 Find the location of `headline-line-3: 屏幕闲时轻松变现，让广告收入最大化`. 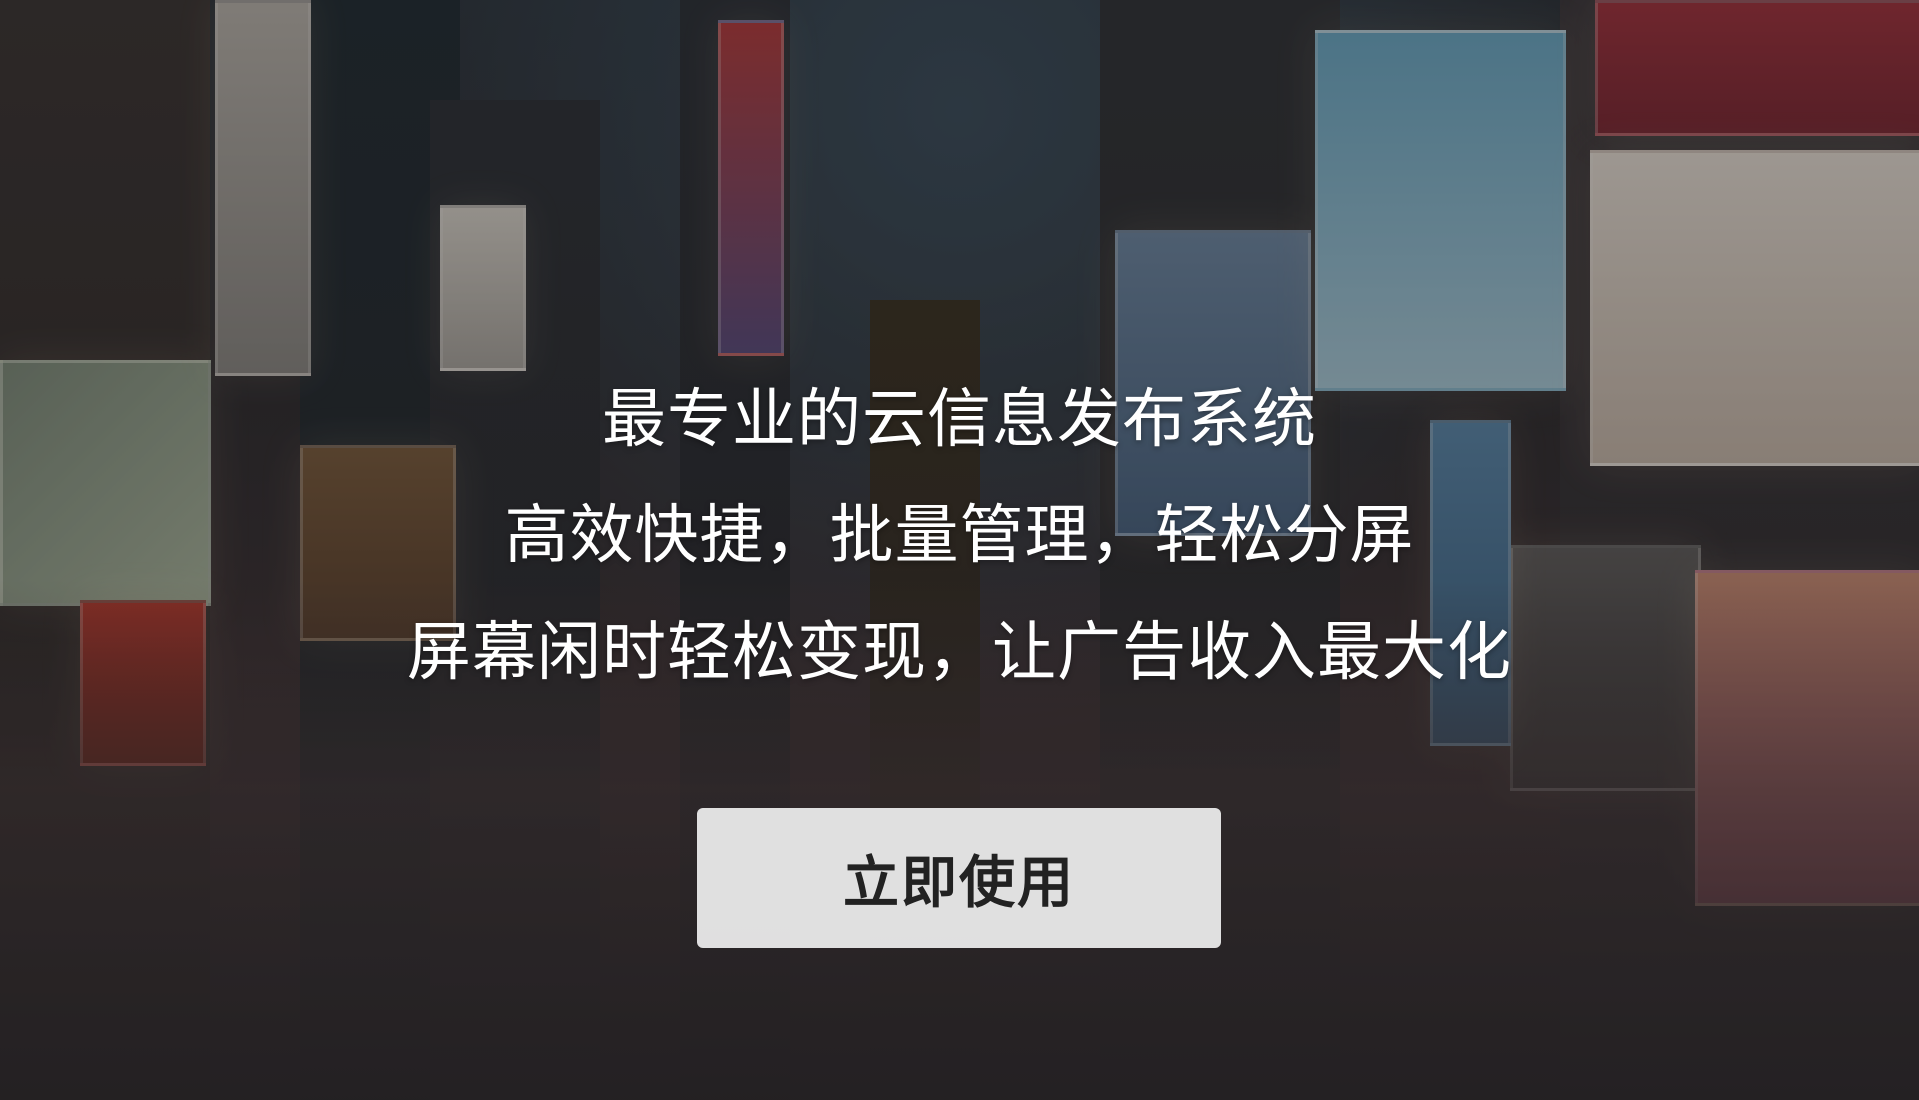

headline-line-3: 屏幕闲时轻松变现，让广告收入最大化 is located at coordinates (959, 653).